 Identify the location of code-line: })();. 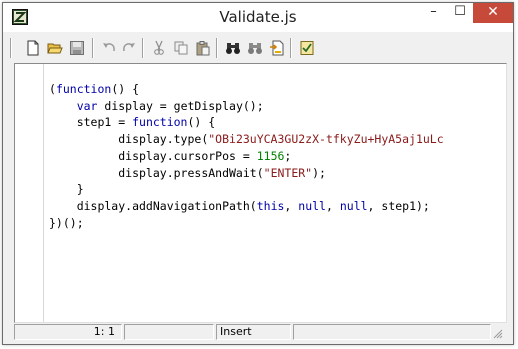
(66, 222).